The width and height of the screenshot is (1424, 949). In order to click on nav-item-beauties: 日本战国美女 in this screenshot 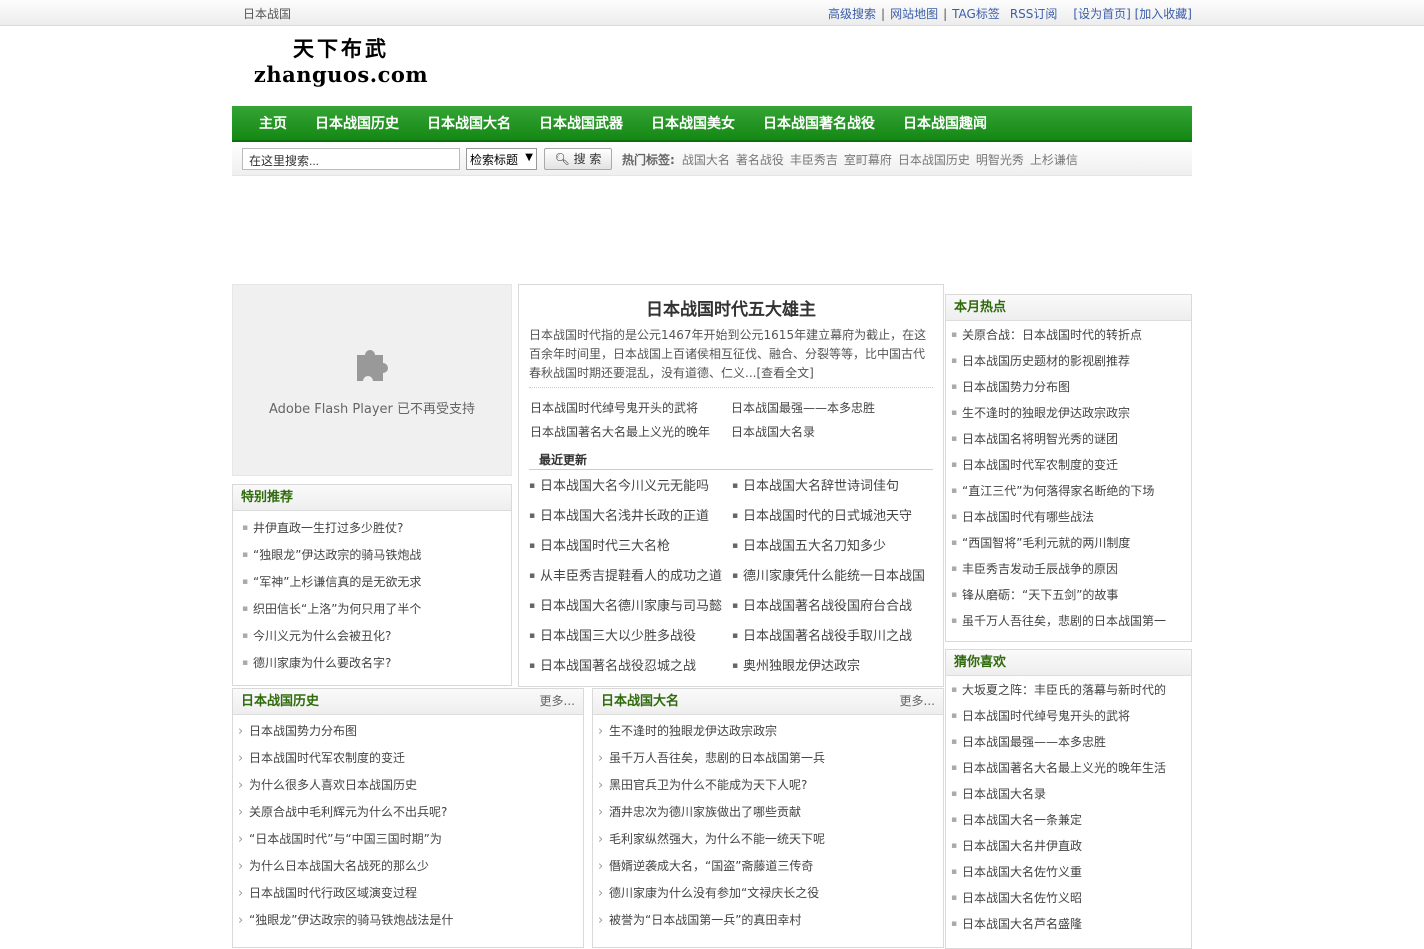, I will do `click(693, 124)`.